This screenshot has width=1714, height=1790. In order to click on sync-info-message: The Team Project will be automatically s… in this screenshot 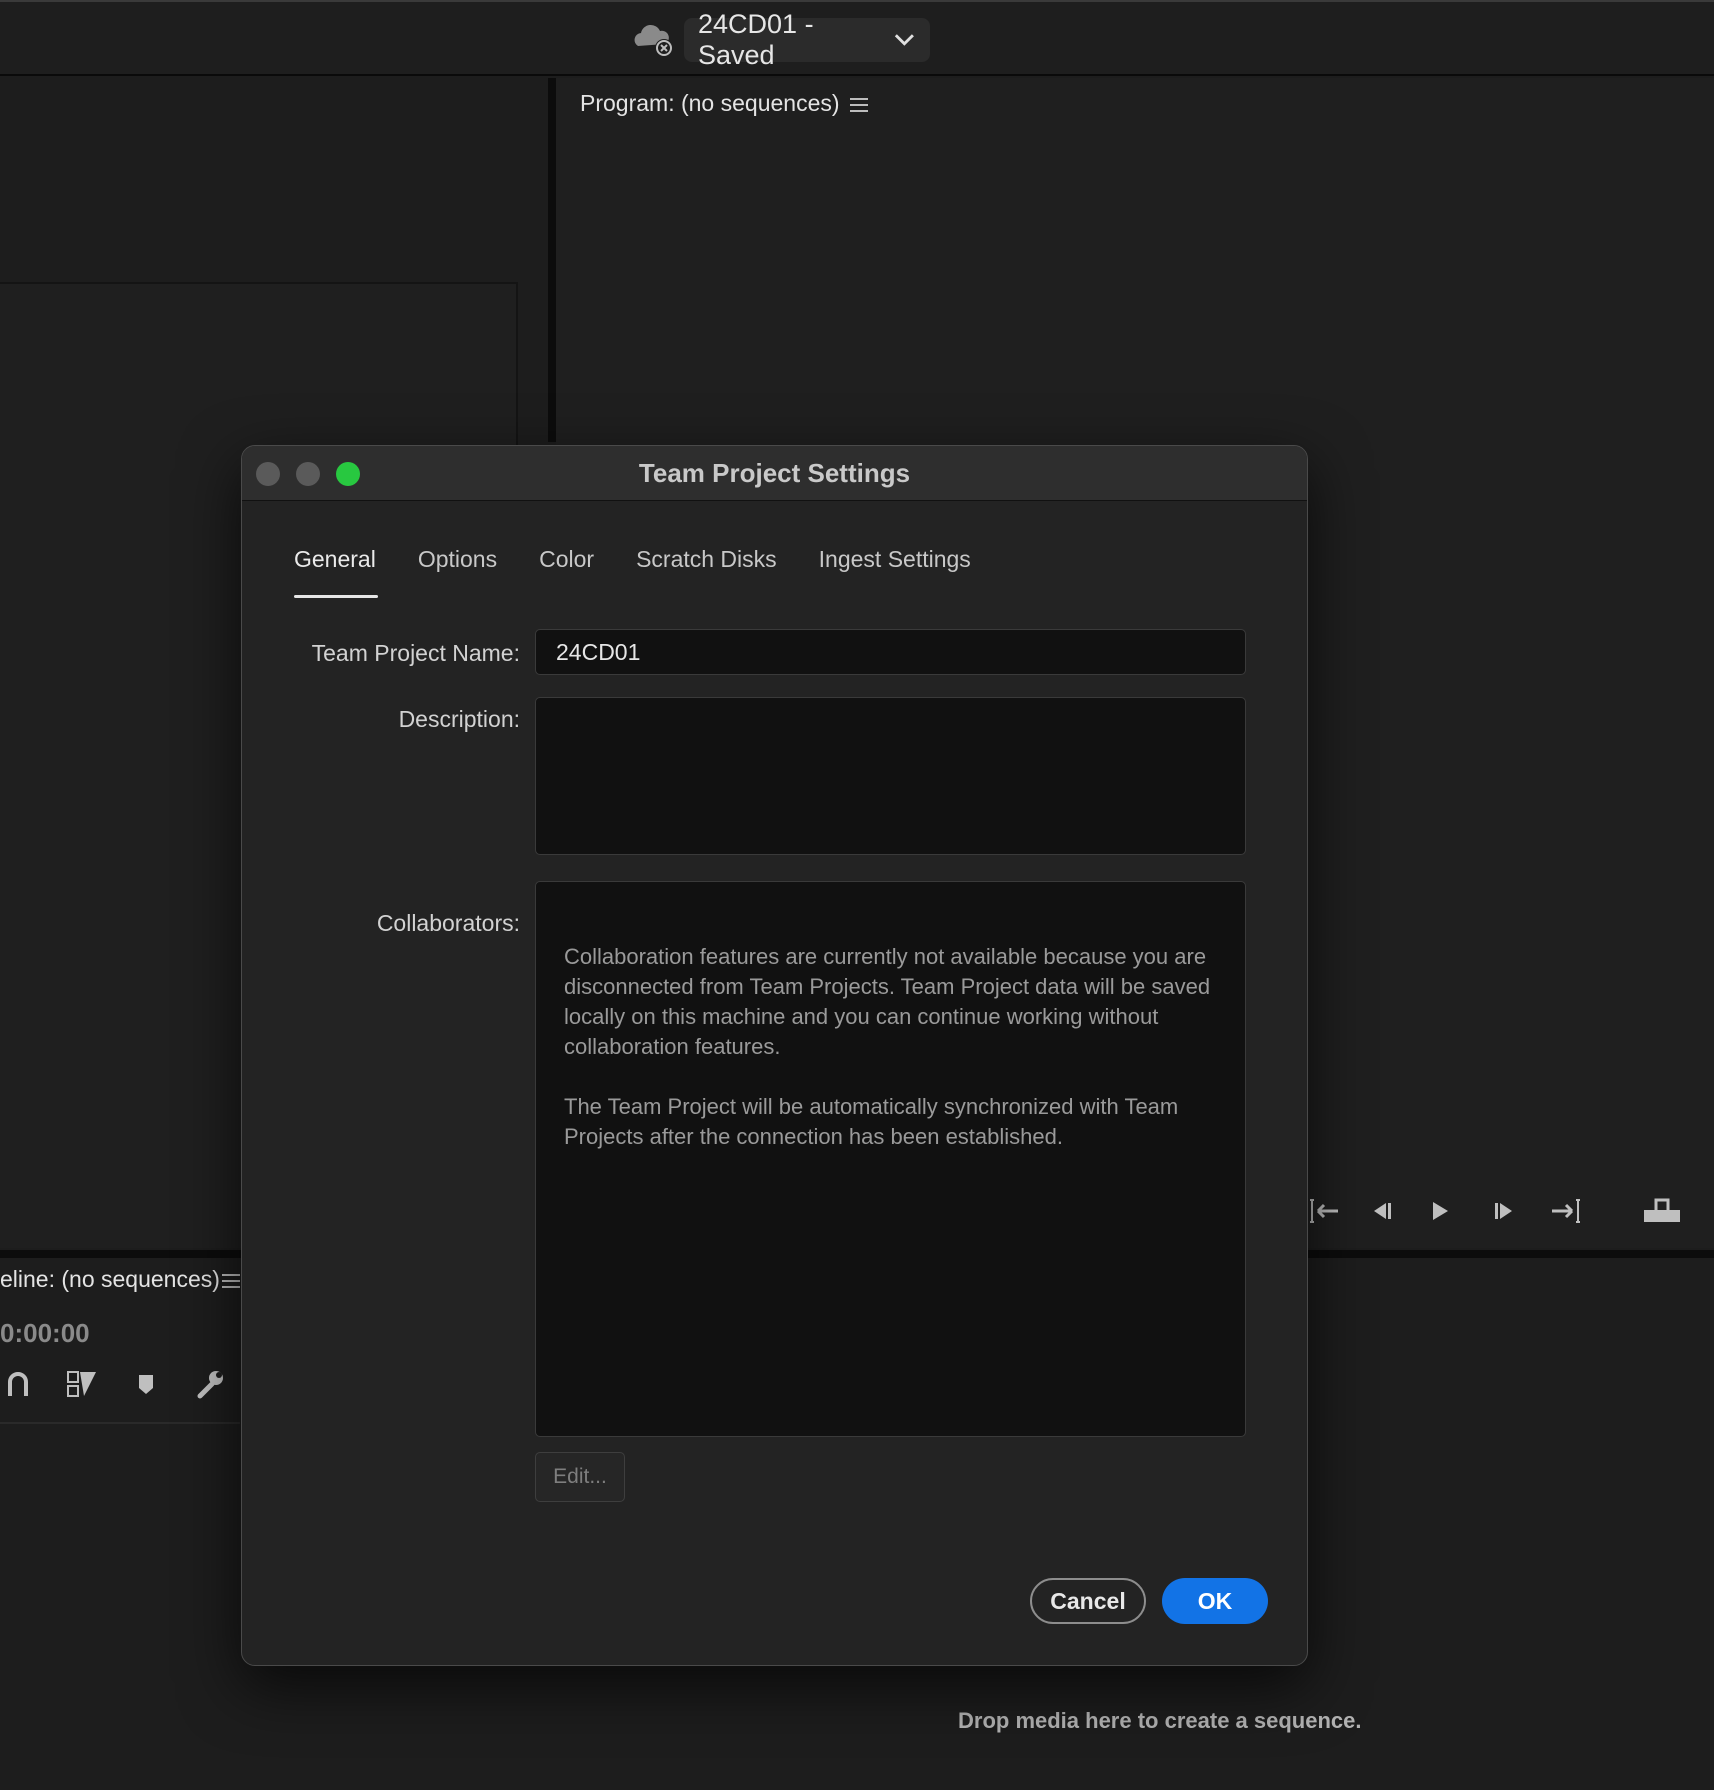, I will do `click(871, 1121)`.